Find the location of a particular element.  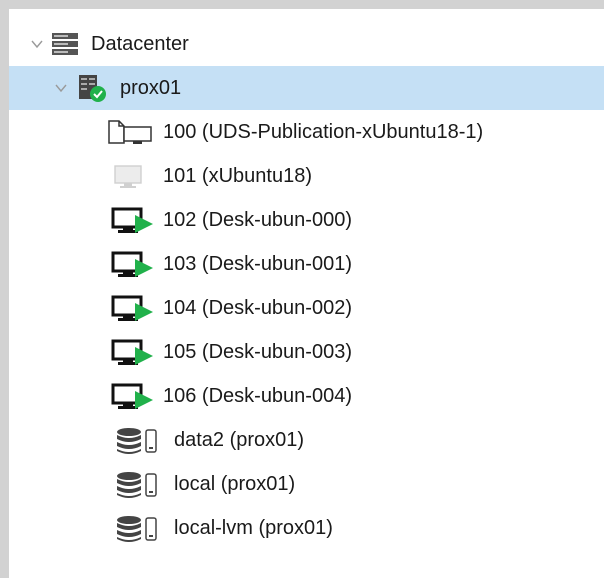

vm-stopped-icon is located at coordinates (128, 177).